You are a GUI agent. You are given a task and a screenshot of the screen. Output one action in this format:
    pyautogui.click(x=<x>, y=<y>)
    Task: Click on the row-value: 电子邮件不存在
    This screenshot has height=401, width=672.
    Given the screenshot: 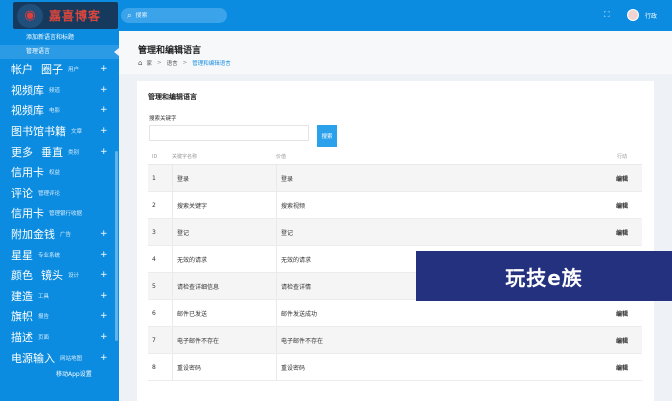 What is the action you would take?
    pyautogui.click(x=439, y=340)
    